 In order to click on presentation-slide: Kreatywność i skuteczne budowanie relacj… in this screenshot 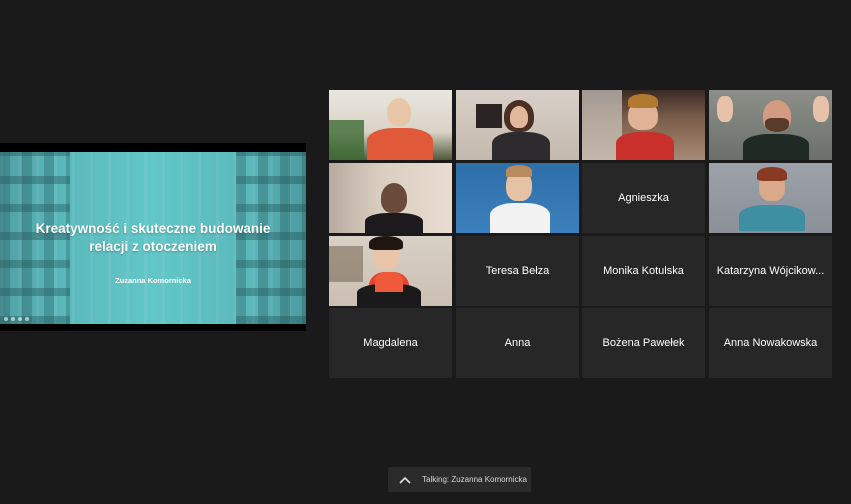, I will do `click(153, 238)`.